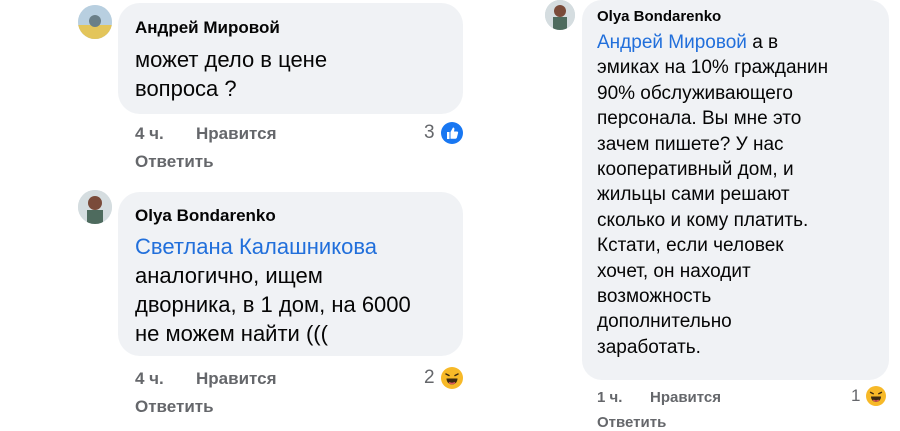  I want to click on comment-time: 1 ч., so click(609, 397).